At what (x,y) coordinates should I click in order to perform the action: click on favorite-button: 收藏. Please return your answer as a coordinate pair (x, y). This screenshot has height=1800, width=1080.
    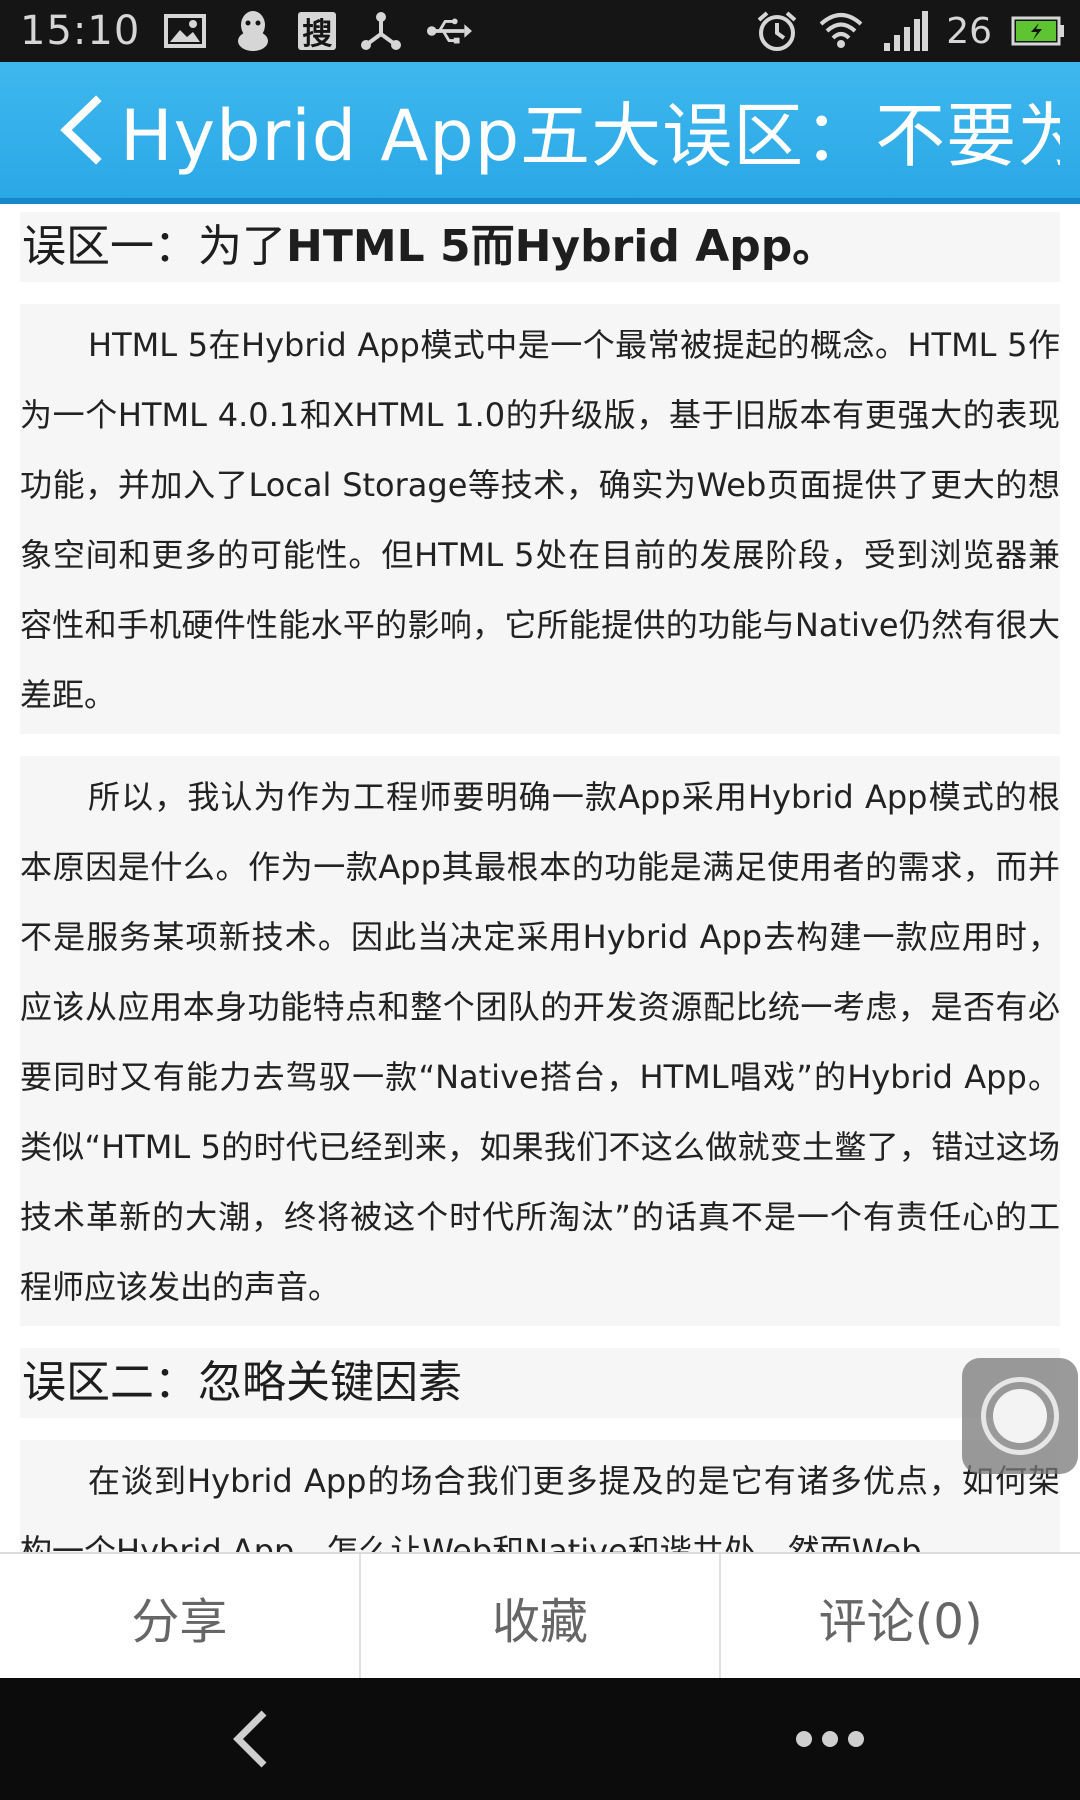
    Looking at the image, I should click on (541, 1617).